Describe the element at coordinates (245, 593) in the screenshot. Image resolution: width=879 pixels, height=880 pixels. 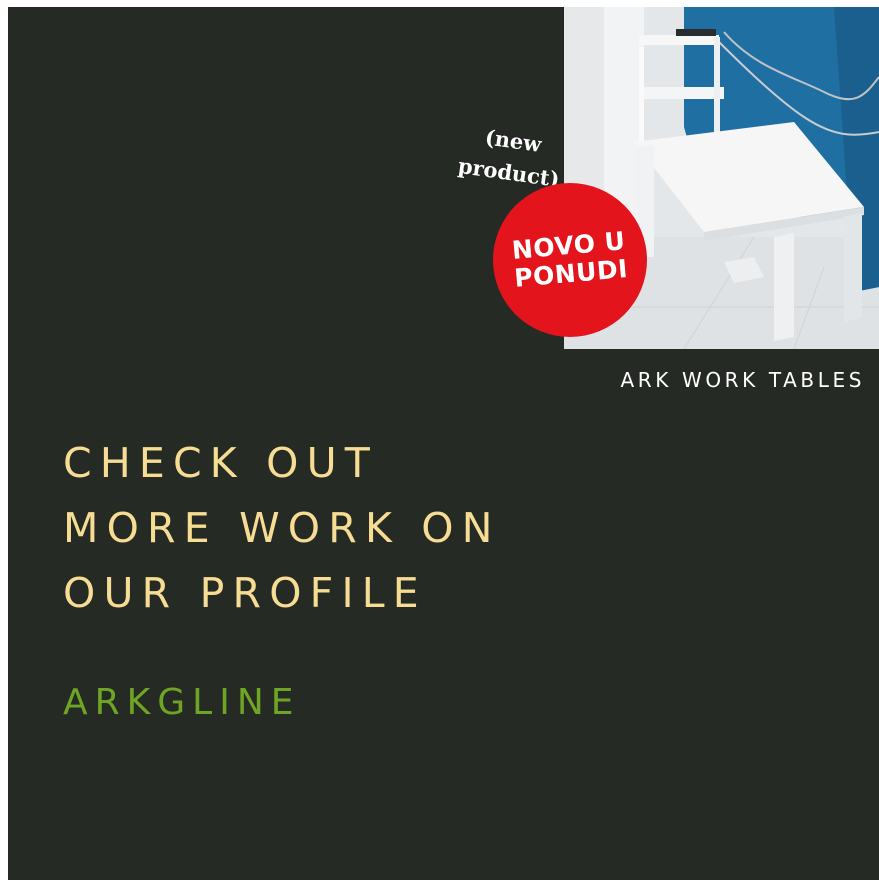
I see `headline-line-3: OUR PROFILE` at that location.